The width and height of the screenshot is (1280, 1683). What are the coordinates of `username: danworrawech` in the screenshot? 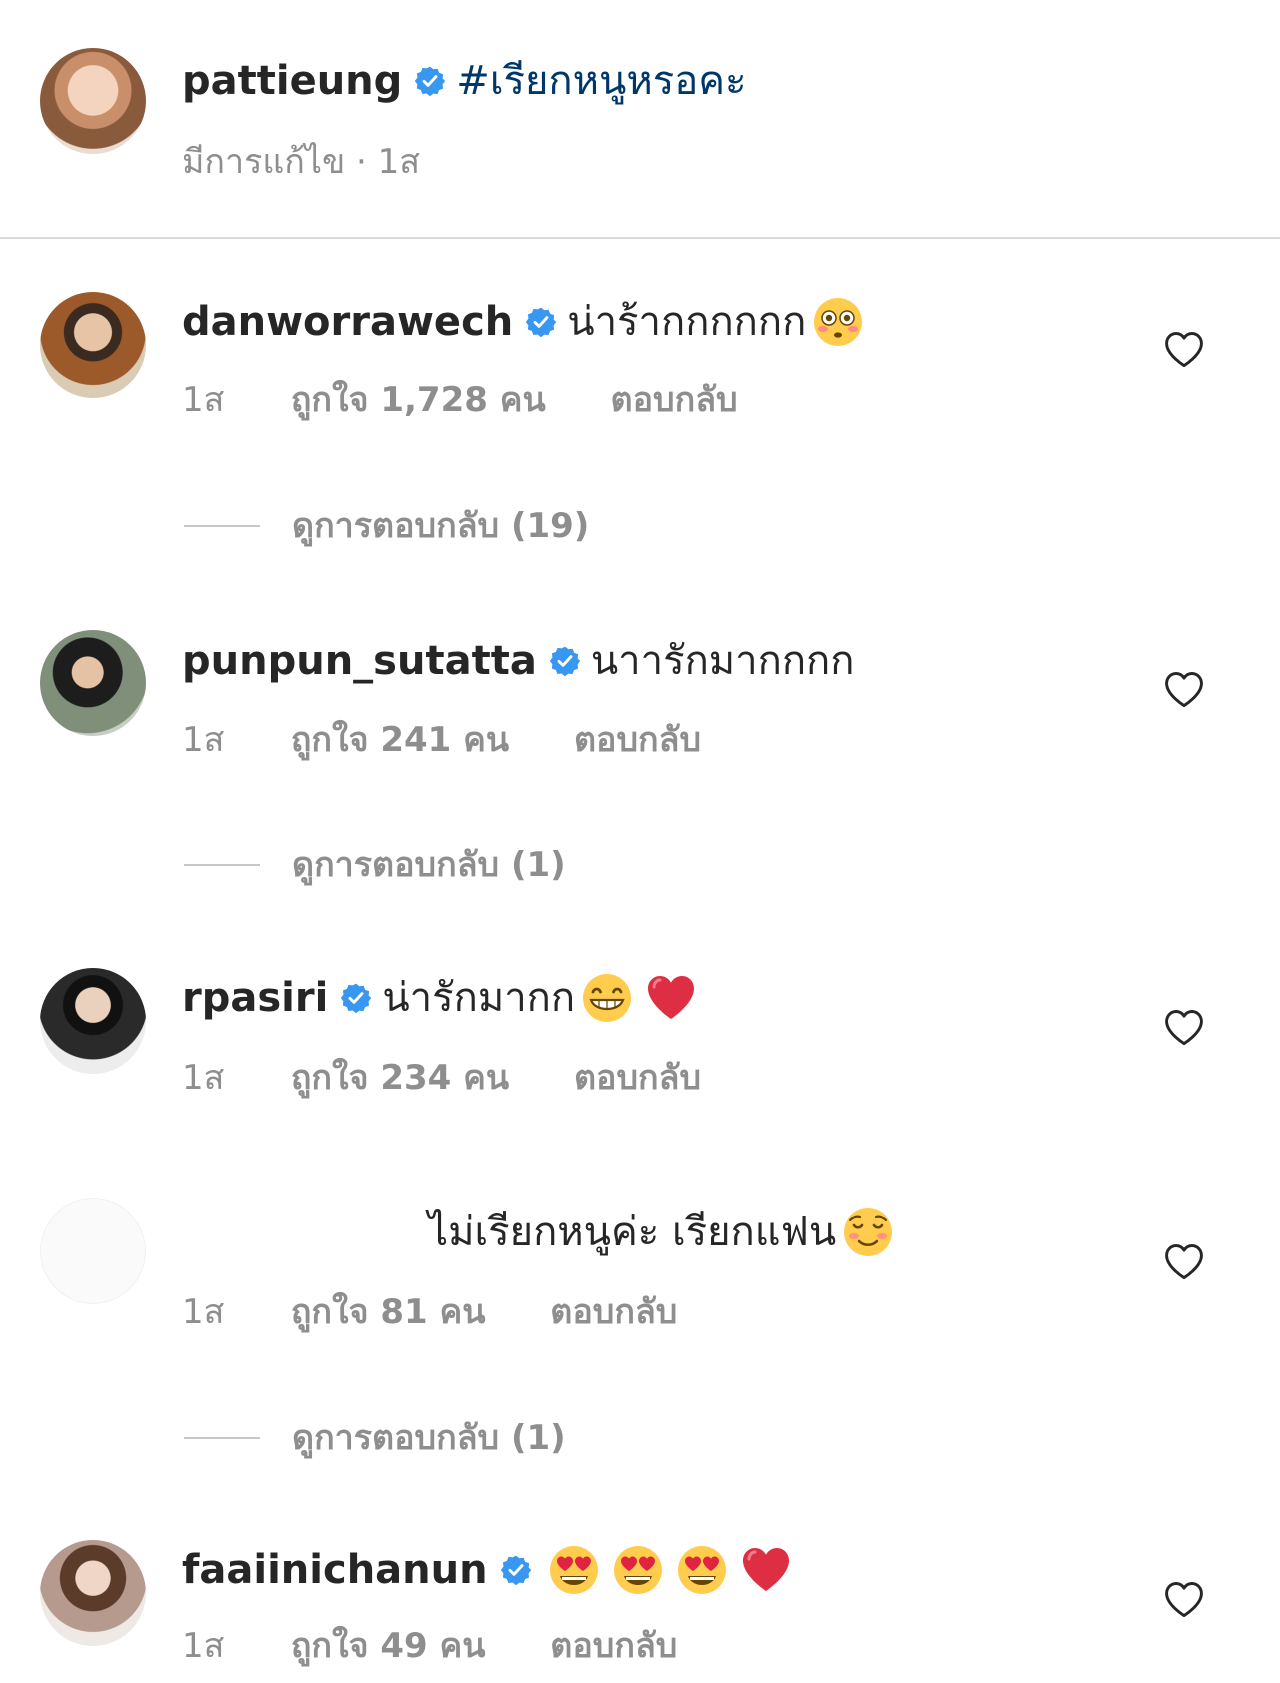 It's located at (347, 322).